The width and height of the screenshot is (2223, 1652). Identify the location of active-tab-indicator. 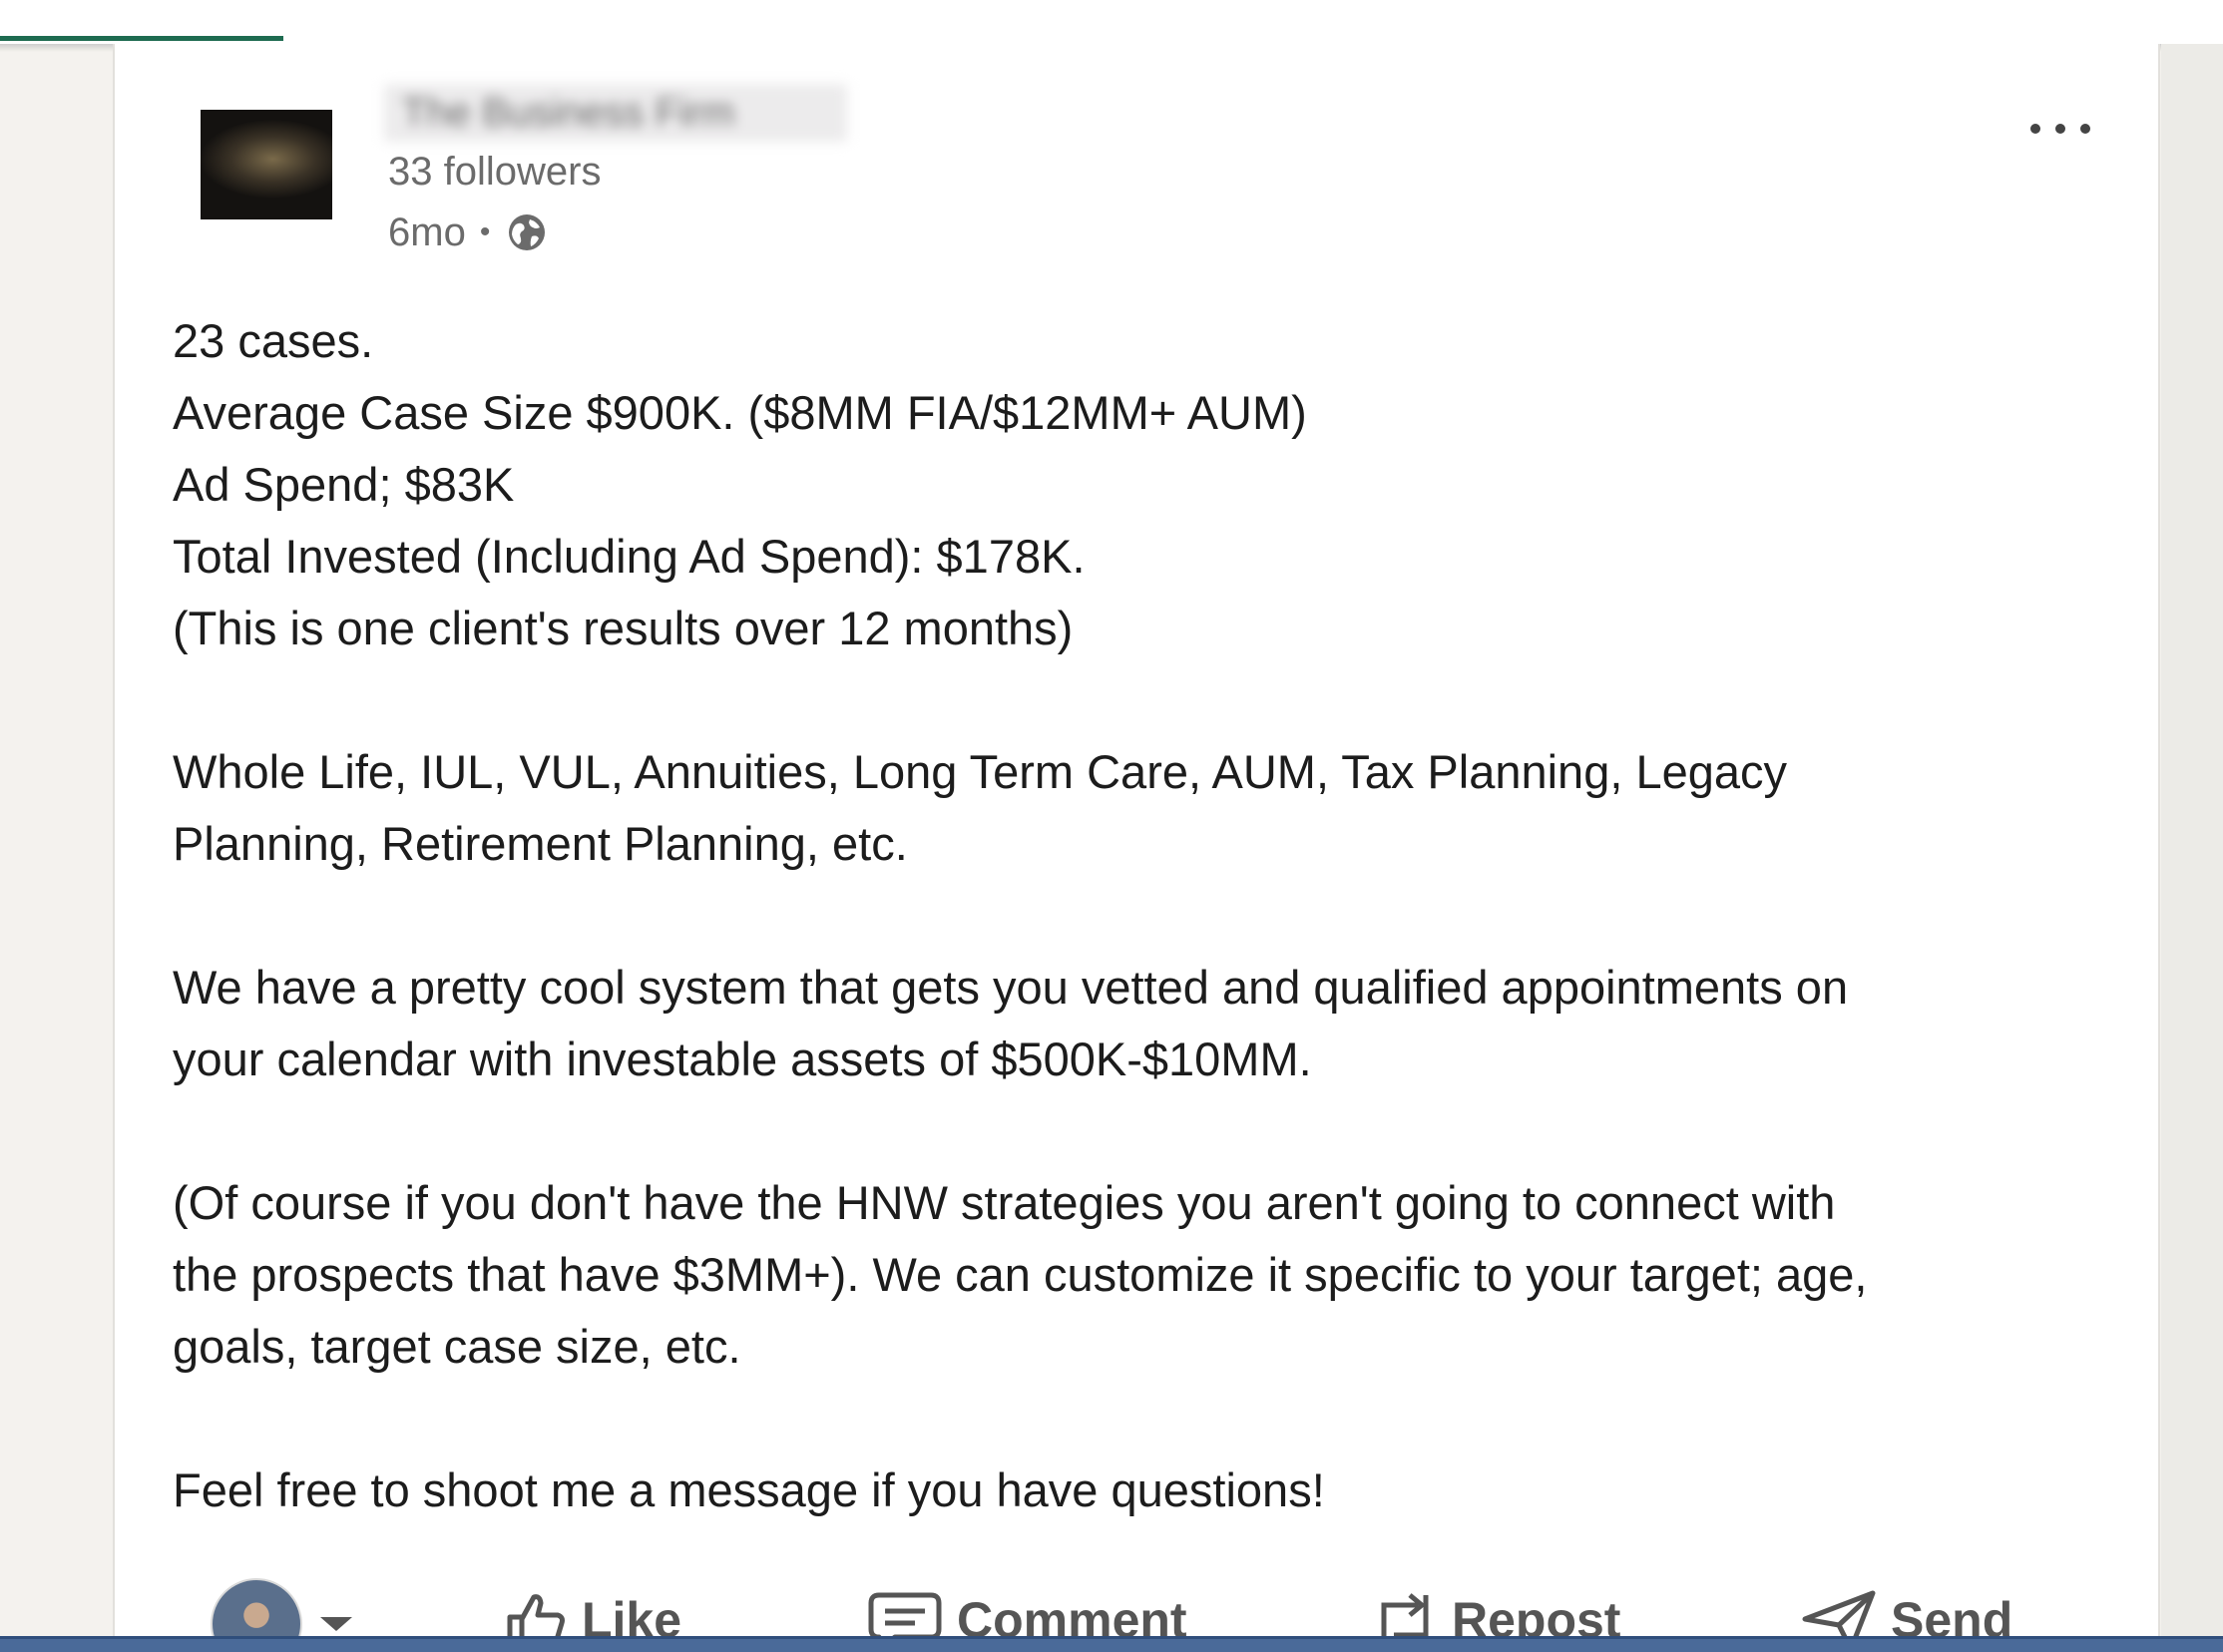
(141, 38).